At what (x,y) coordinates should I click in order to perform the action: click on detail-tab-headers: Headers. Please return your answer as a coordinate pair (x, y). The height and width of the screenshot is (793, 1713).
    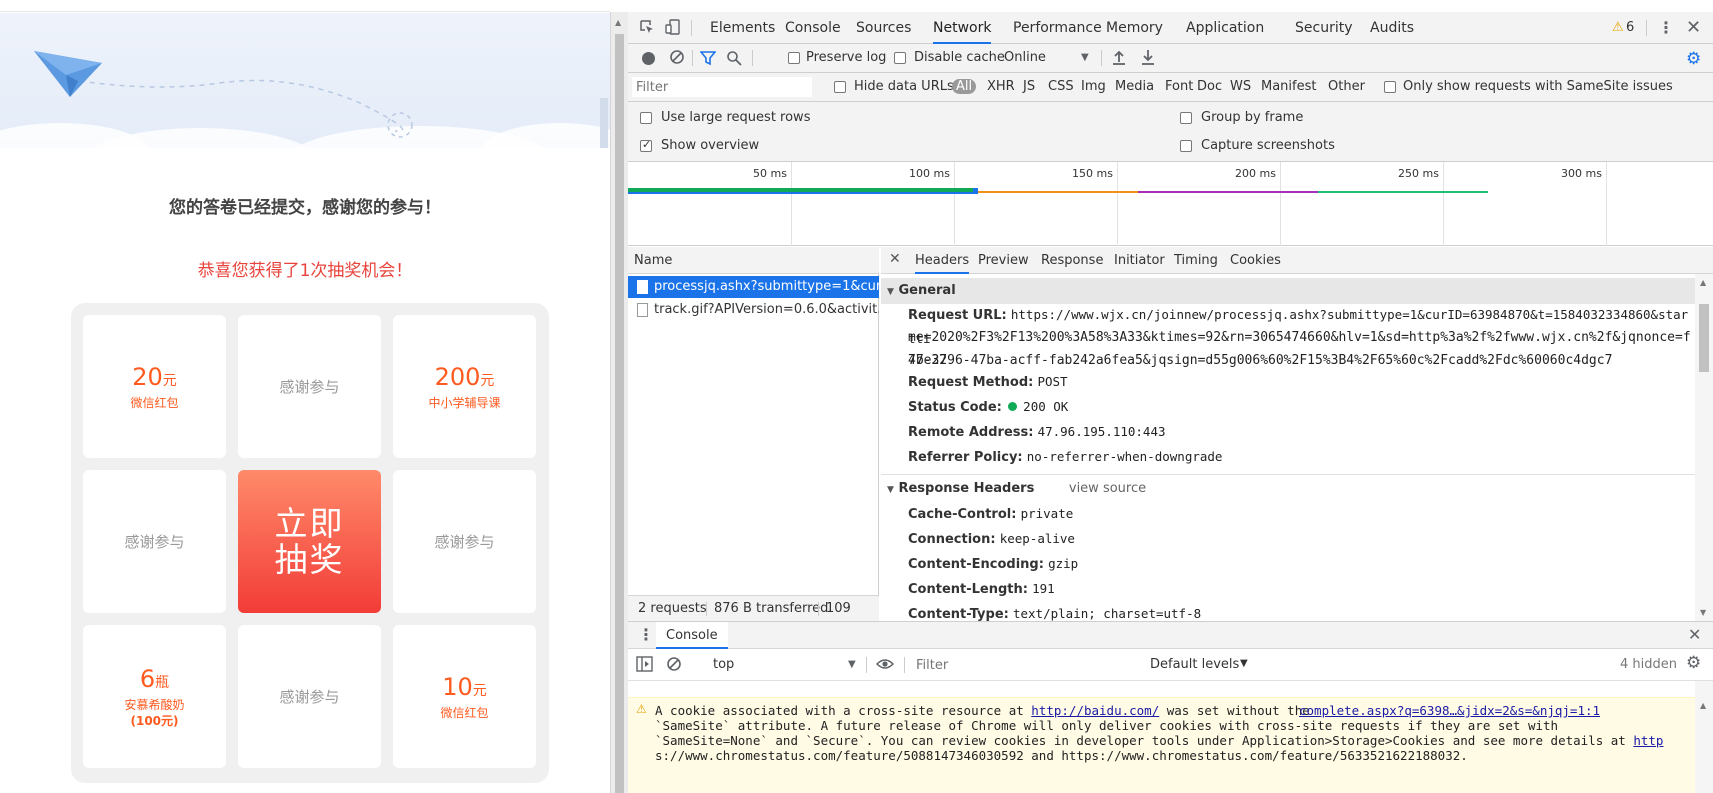
    Looking at the image, I should click on (942, 260).